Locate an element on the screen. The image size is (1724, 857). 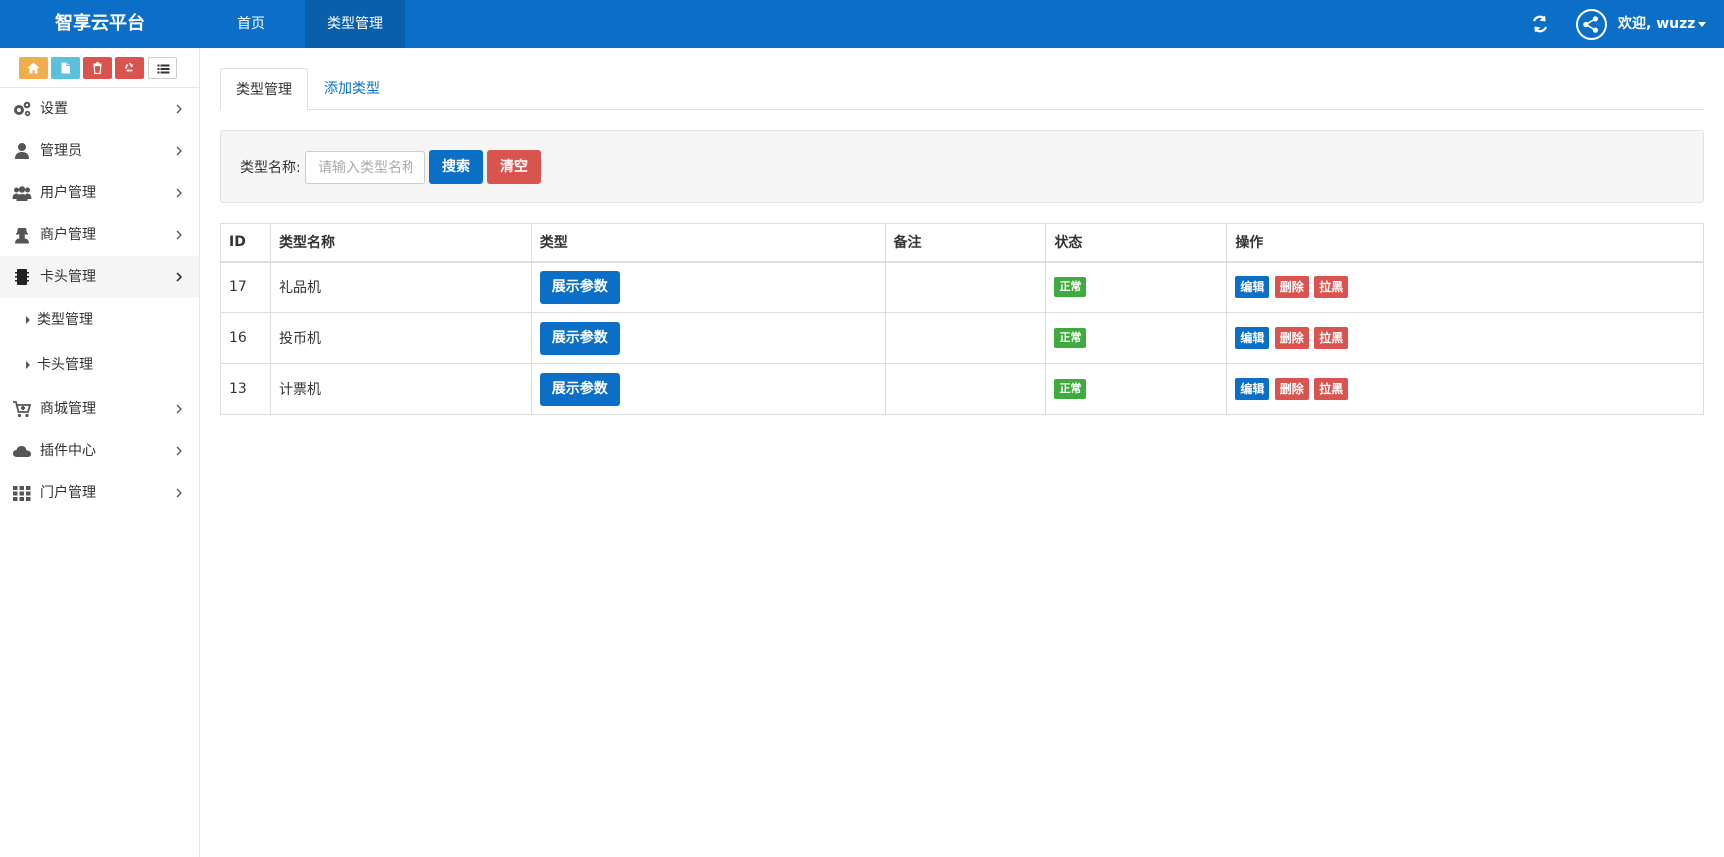
sidebar-subitem-card-management: 卡头管理 is located at coordinates (99, 365).